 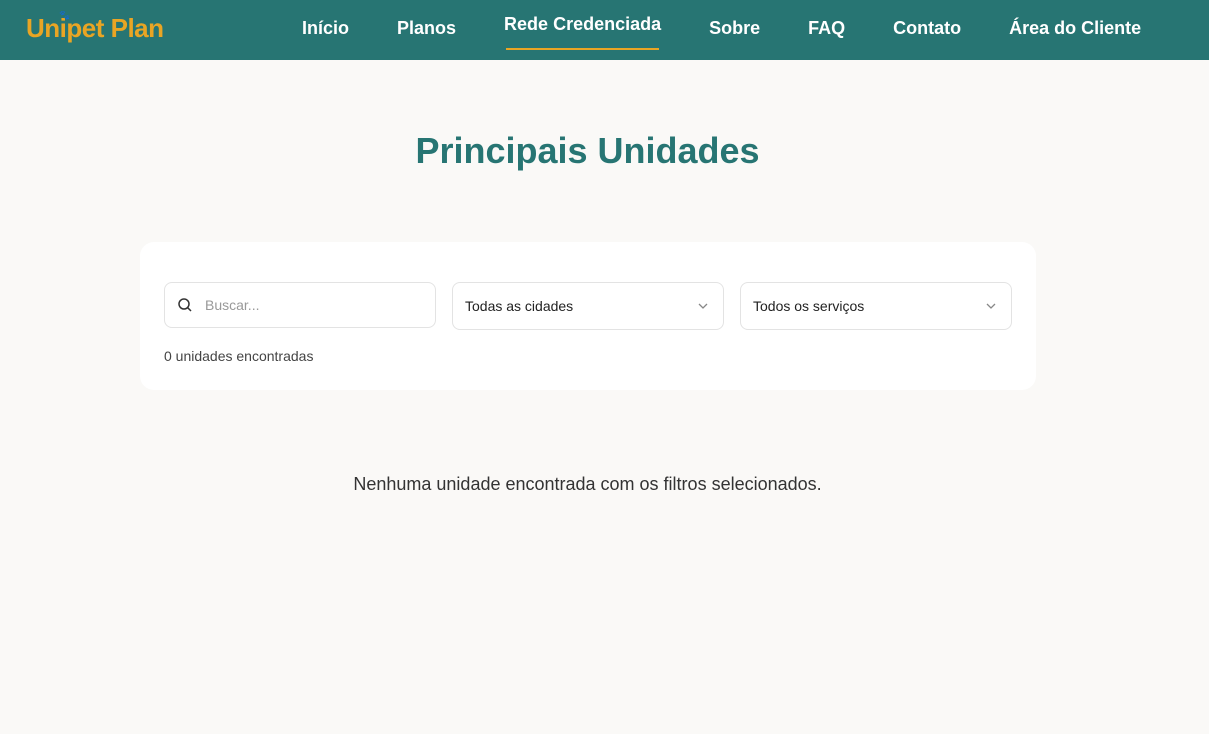 I want to click on search-icon, so click(x=185, y=305).